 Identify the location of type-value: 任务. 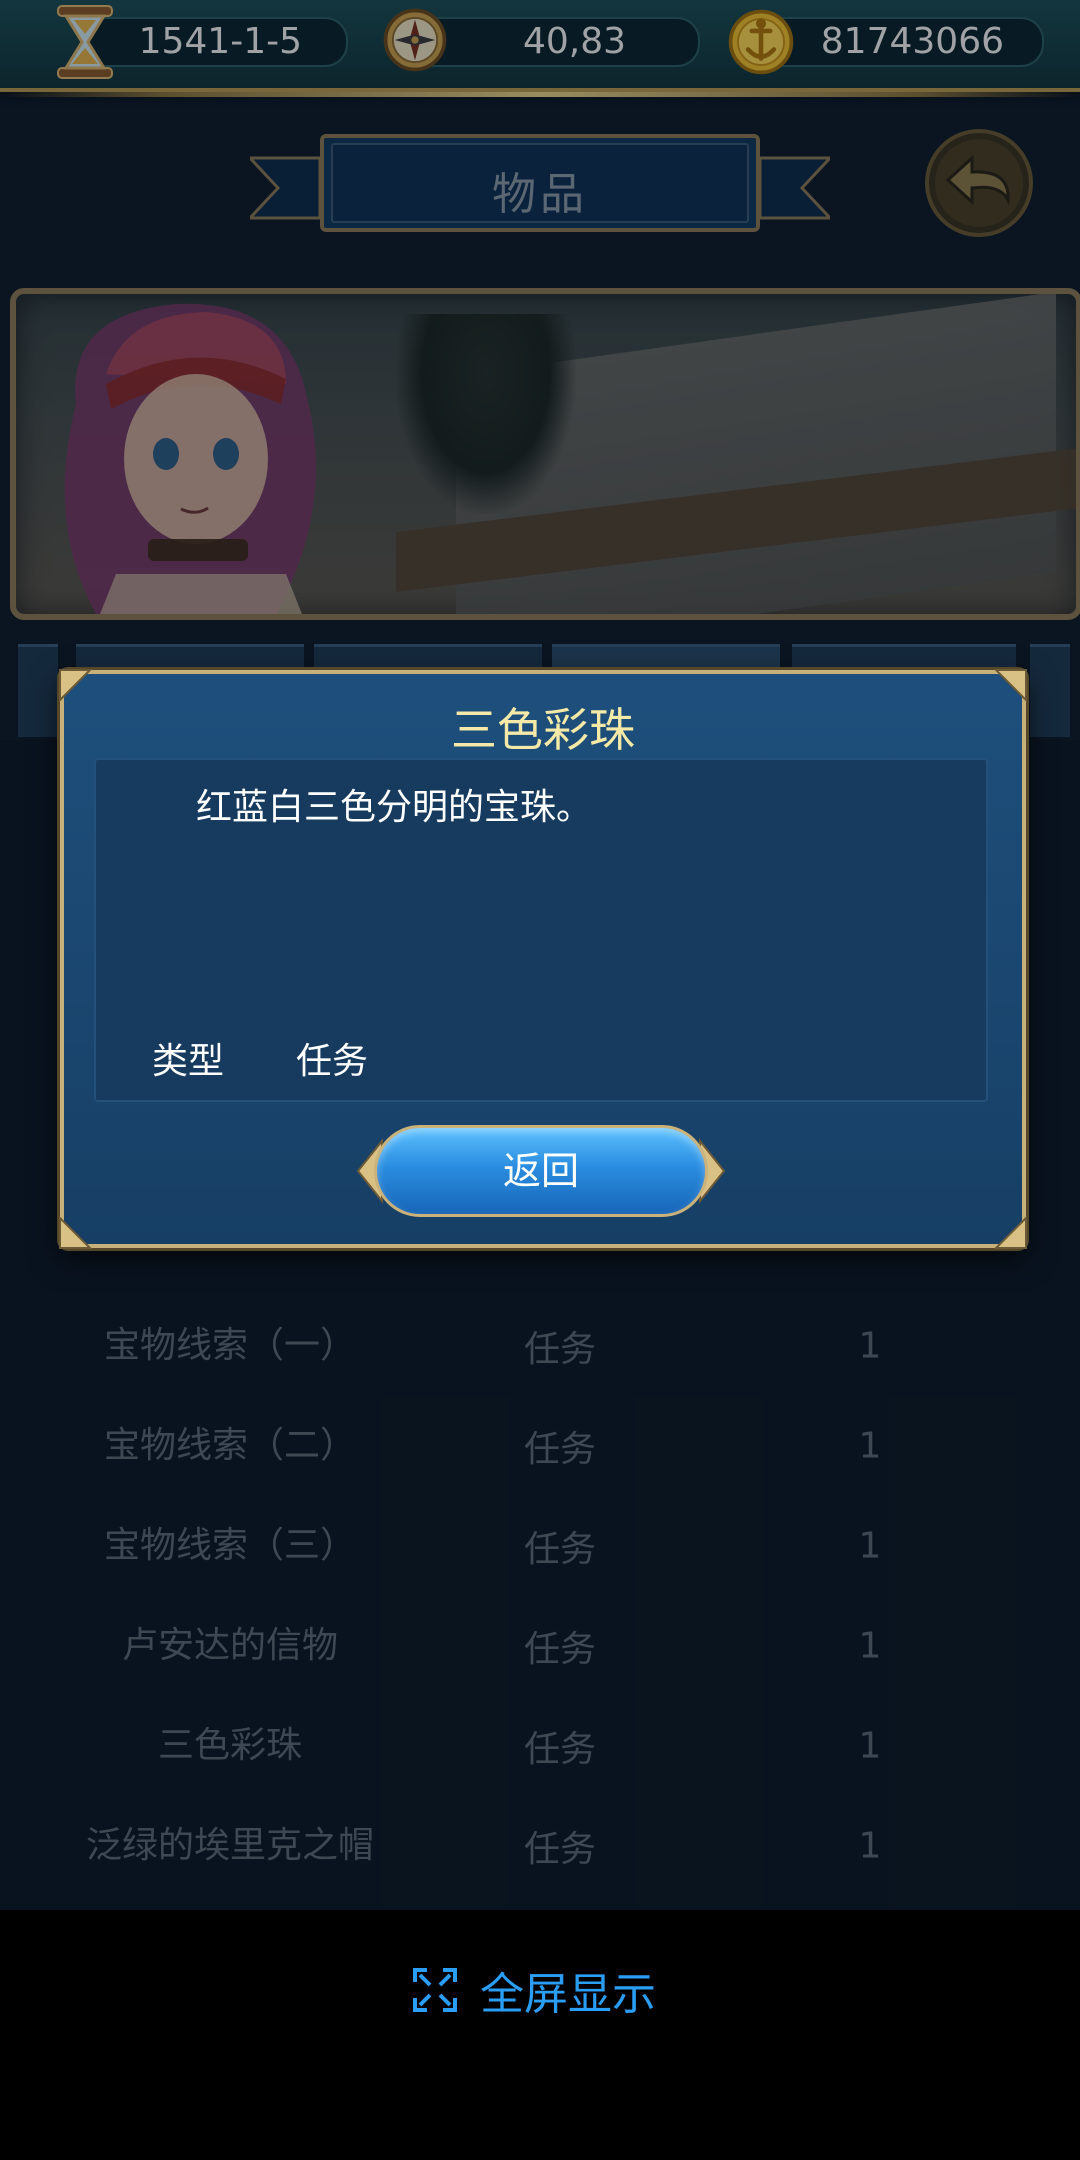
(332, 1061).